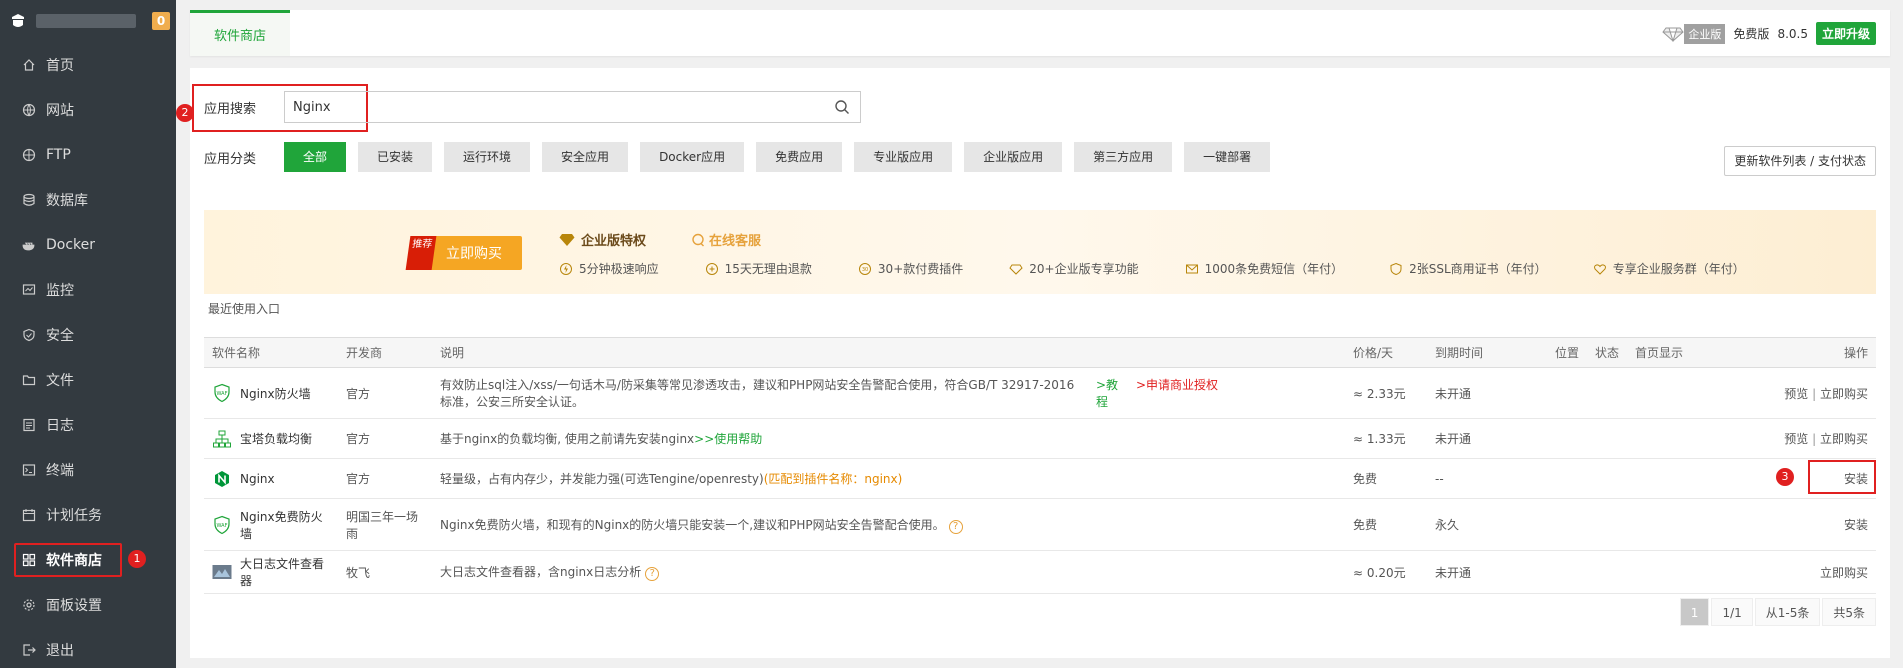 The height and width of the screenshot is (668, 1903). Describe the element at coordinates (58, 154) in the screenshot. I see `sidebar-item-label: FTP` at that location.